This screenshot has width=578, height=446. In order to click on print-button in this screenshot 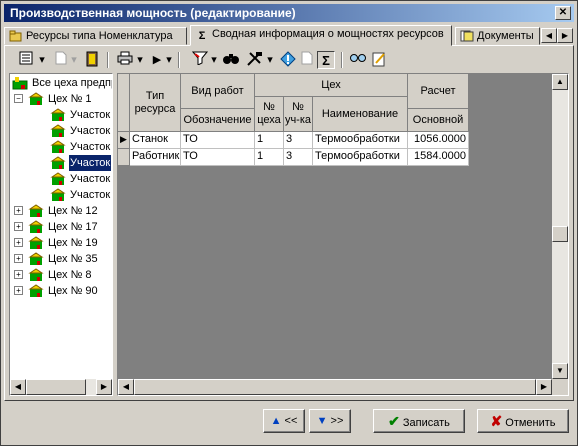, I will do `click(125, 60)`.